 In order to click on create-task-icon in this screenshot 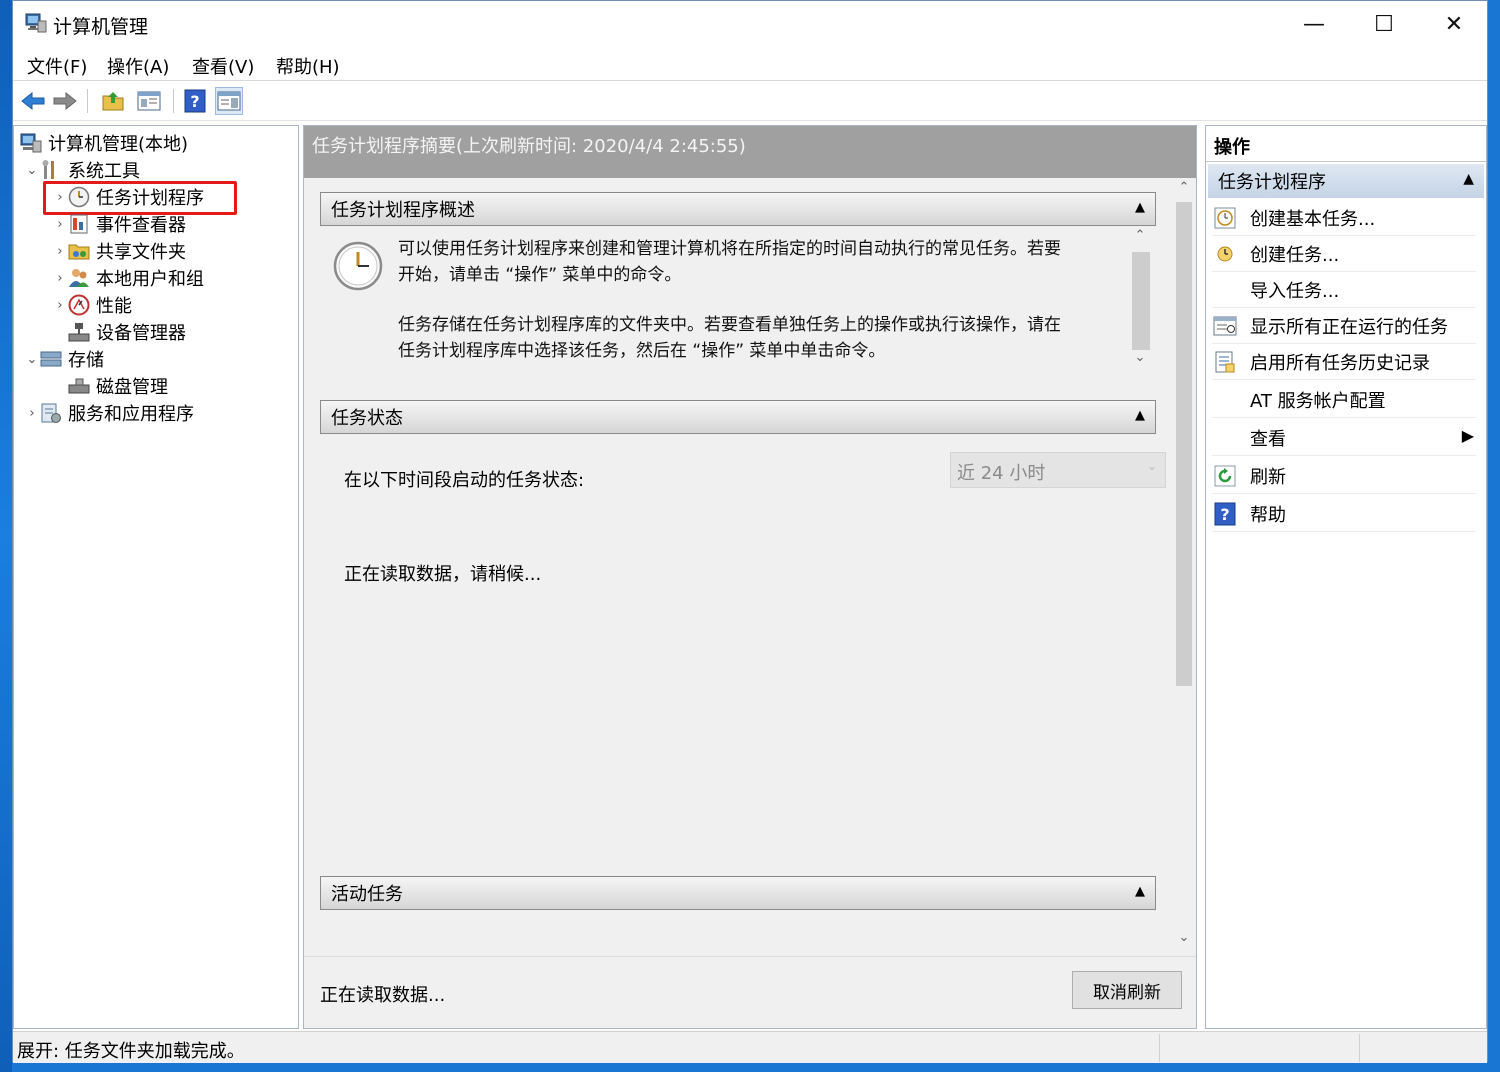, I will do `click(1225, 254)`.